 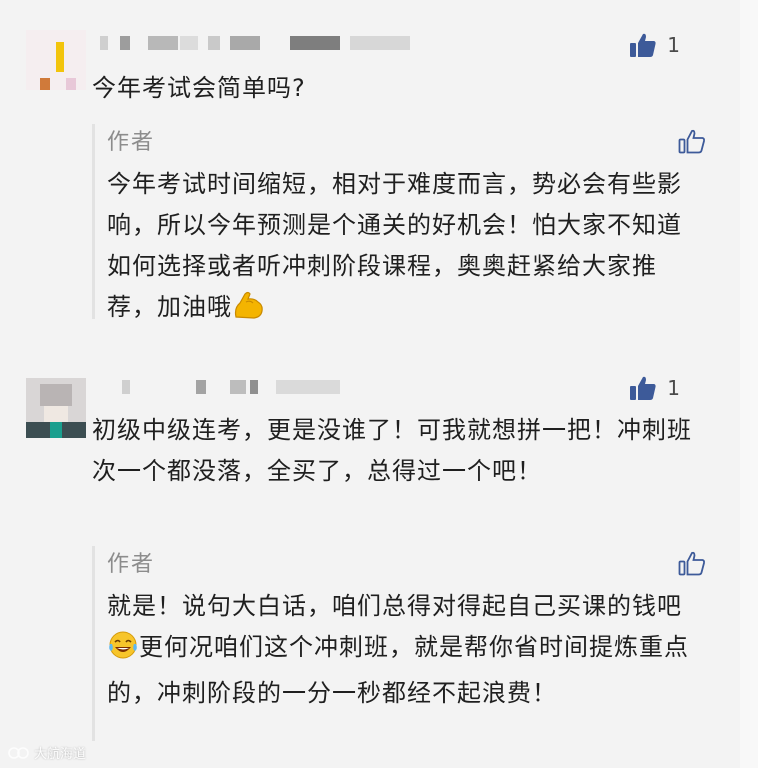 I want to click on watermark-logo-icon, so click(x=18, y=752).